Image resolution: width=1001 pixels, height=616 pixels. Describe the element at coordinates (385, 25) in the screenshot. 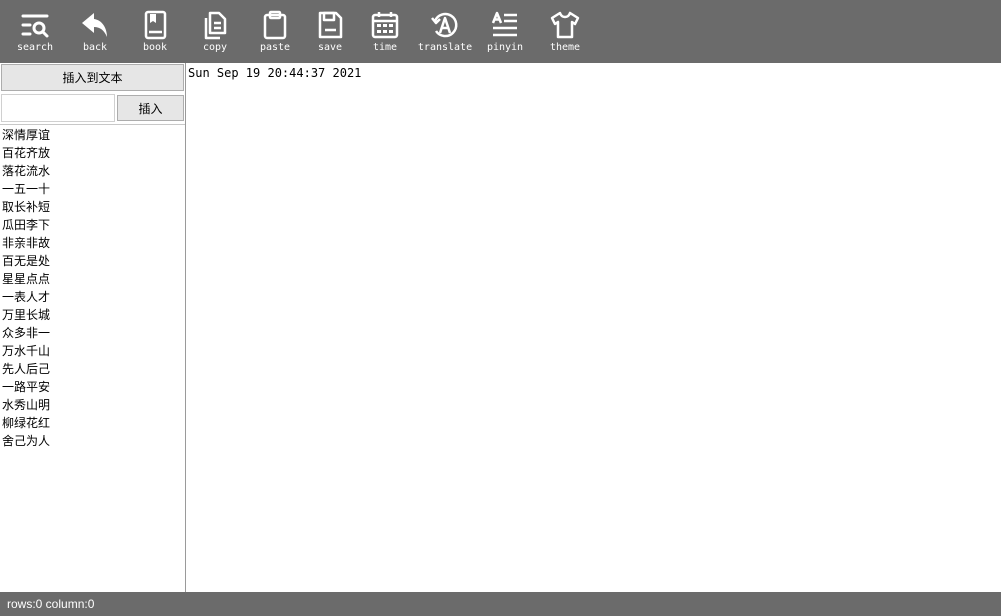

I see `calendar-icon` at that location.